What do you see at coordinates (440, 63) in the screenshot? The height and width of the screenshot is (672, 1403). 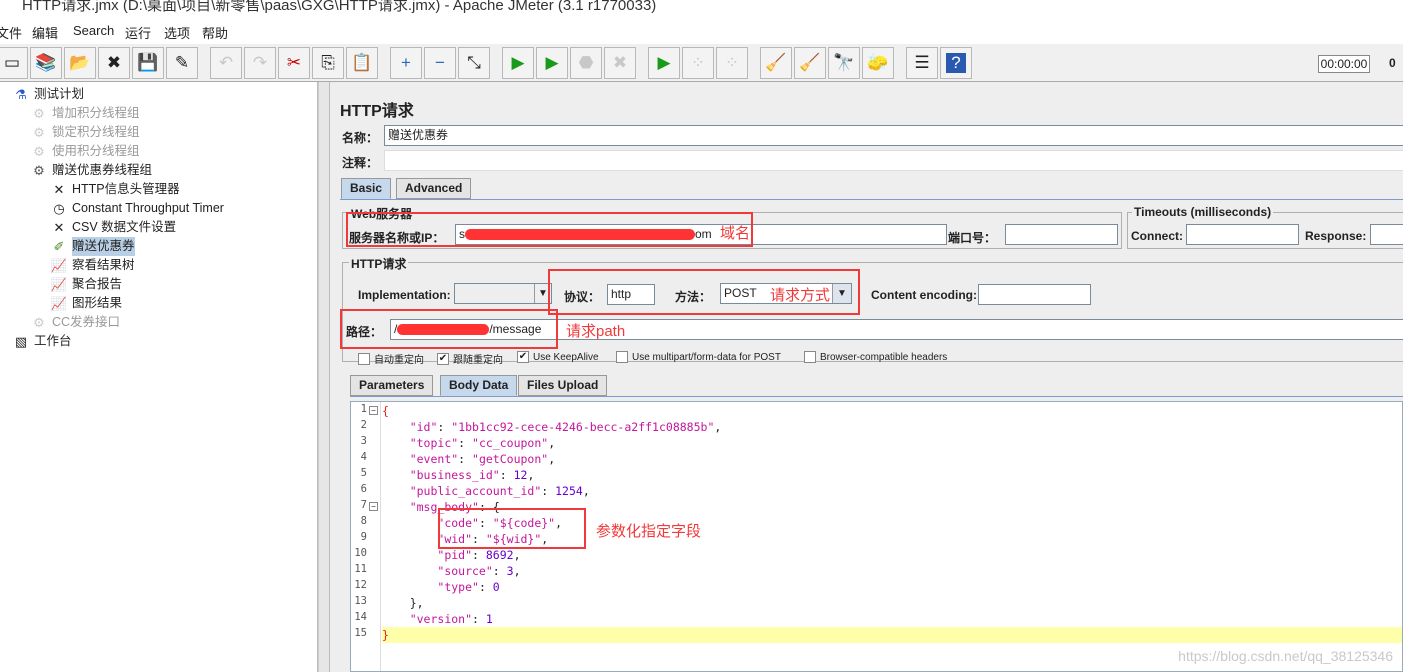 I see `collapse-button: −` at bounding box center [440, 63].